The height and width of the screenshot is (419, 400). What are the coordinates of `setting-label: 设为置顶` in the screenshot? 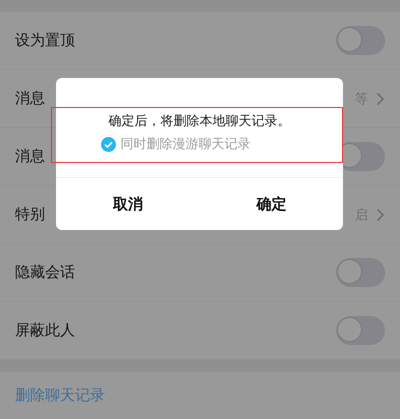 It's located at (45, 40).